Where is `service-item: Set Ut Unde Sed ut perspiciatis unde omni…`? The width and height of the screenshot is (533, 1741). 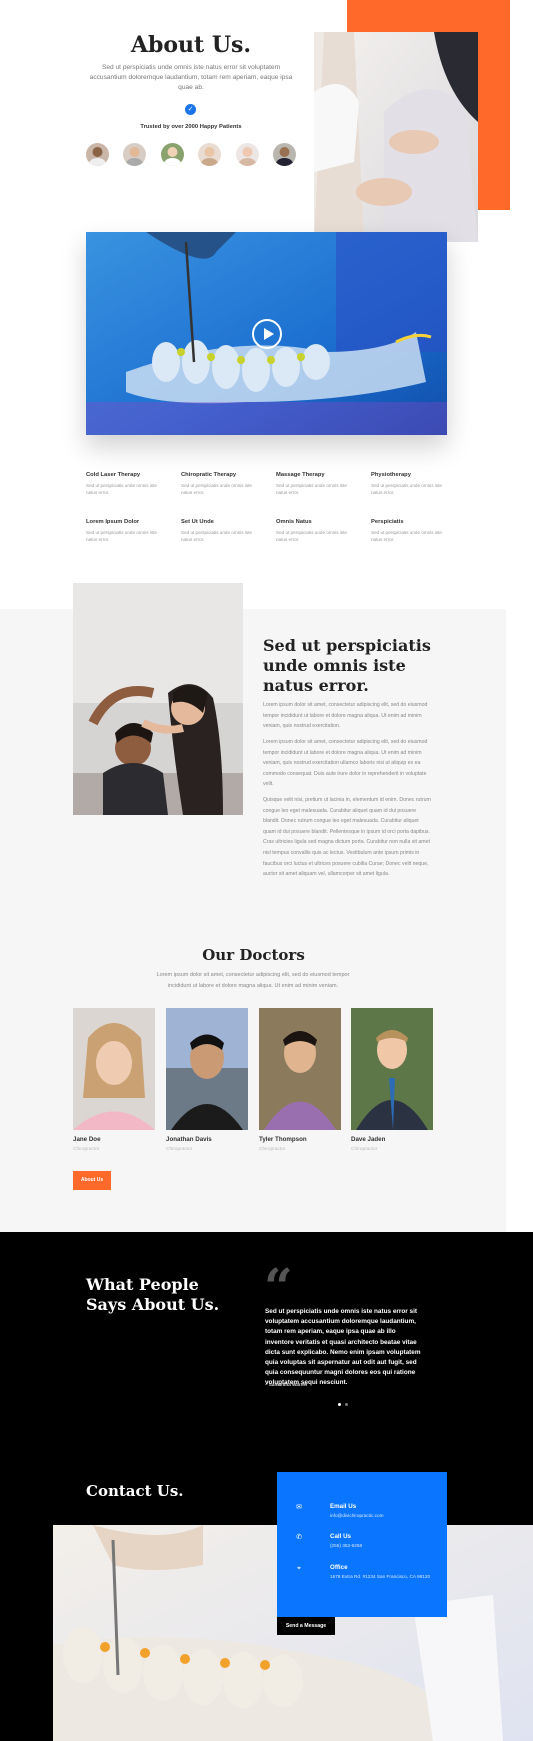
service-item: Set Ut Unde Sed ut perspiciatis unde omni… is located at coordinates (228, 531).